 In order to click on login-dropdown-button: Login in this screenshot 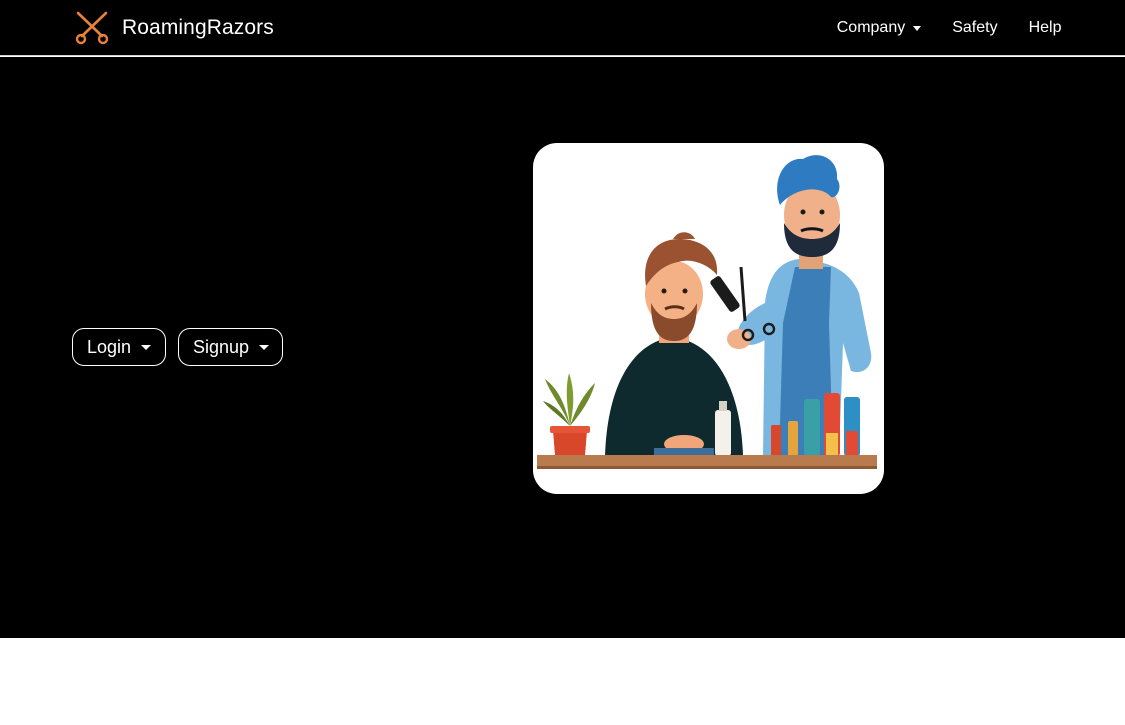, I will do `click(119, 347)`.